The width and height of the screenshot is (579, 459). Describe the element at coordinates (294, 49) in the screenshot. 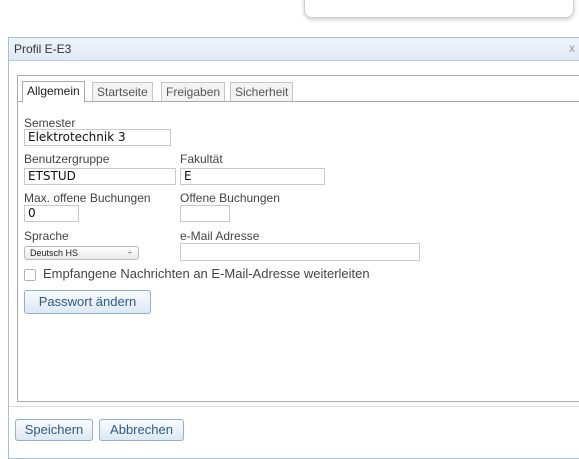

I see `dialog-titlebar: Profil E-E3 x` at that location.